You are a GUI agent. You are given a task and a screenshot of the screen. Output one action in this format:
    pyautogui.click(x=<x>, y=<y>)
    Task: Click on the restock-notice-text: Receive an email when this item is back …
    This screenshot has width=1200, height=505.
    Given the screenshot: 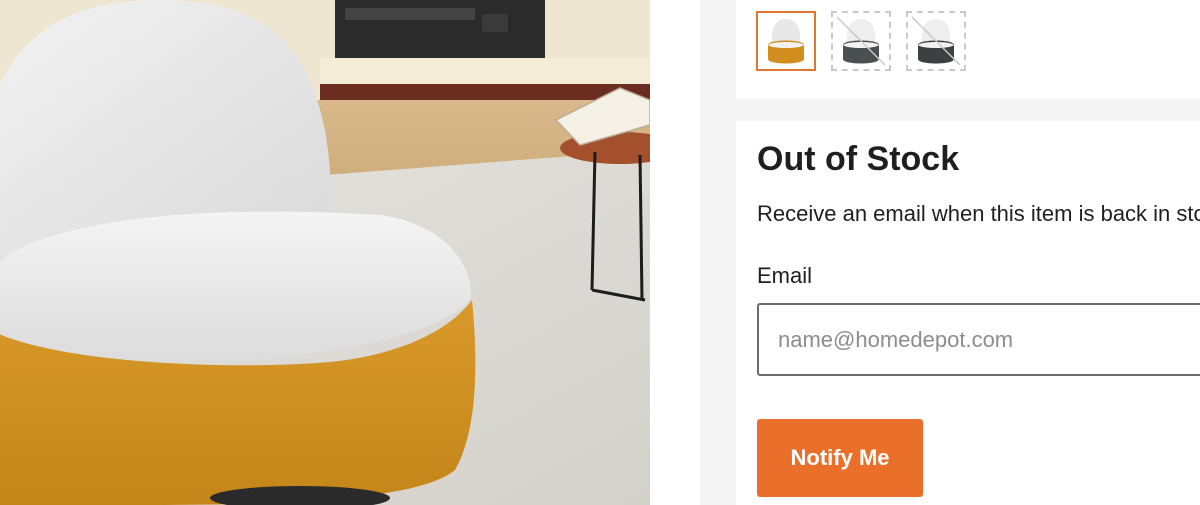 What is the action you would take?
    pyautogui.click(x=978, y=213)
    